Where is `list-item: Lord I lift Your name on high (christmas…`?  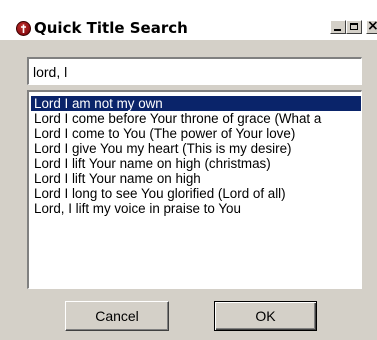 list-item: Lord I lift Your name on high (christmas… is located at coordinates (196, 163).